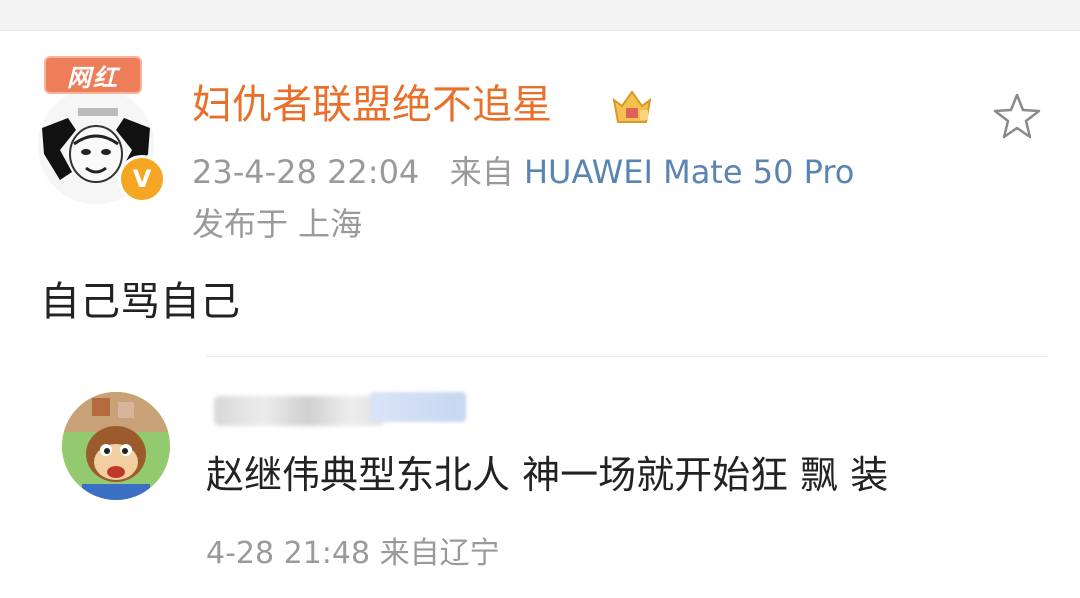  Describe the element at coordinates (632, 106) in the screenshot. I see `vip-crown-icon` at that location.